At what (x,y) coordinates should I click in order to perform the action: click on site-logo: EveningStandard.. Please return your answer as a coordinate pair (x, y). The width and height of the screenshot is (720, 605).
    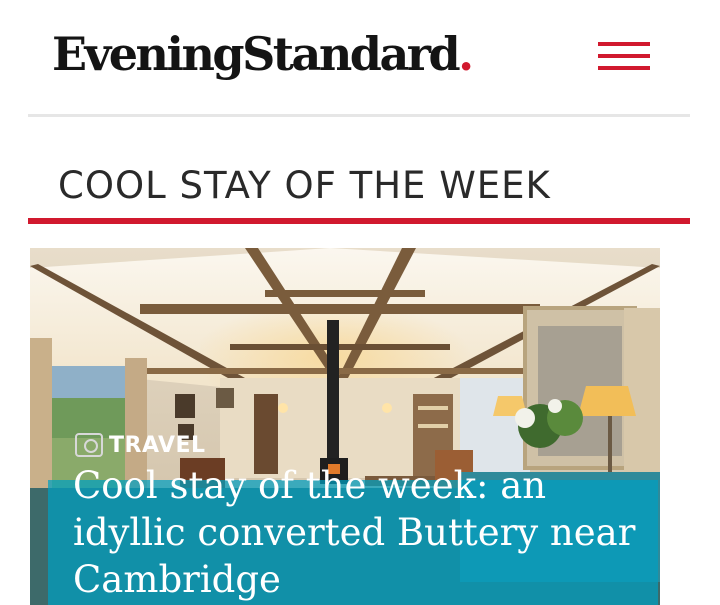
    Looking at the image, I should click on (263, 54).